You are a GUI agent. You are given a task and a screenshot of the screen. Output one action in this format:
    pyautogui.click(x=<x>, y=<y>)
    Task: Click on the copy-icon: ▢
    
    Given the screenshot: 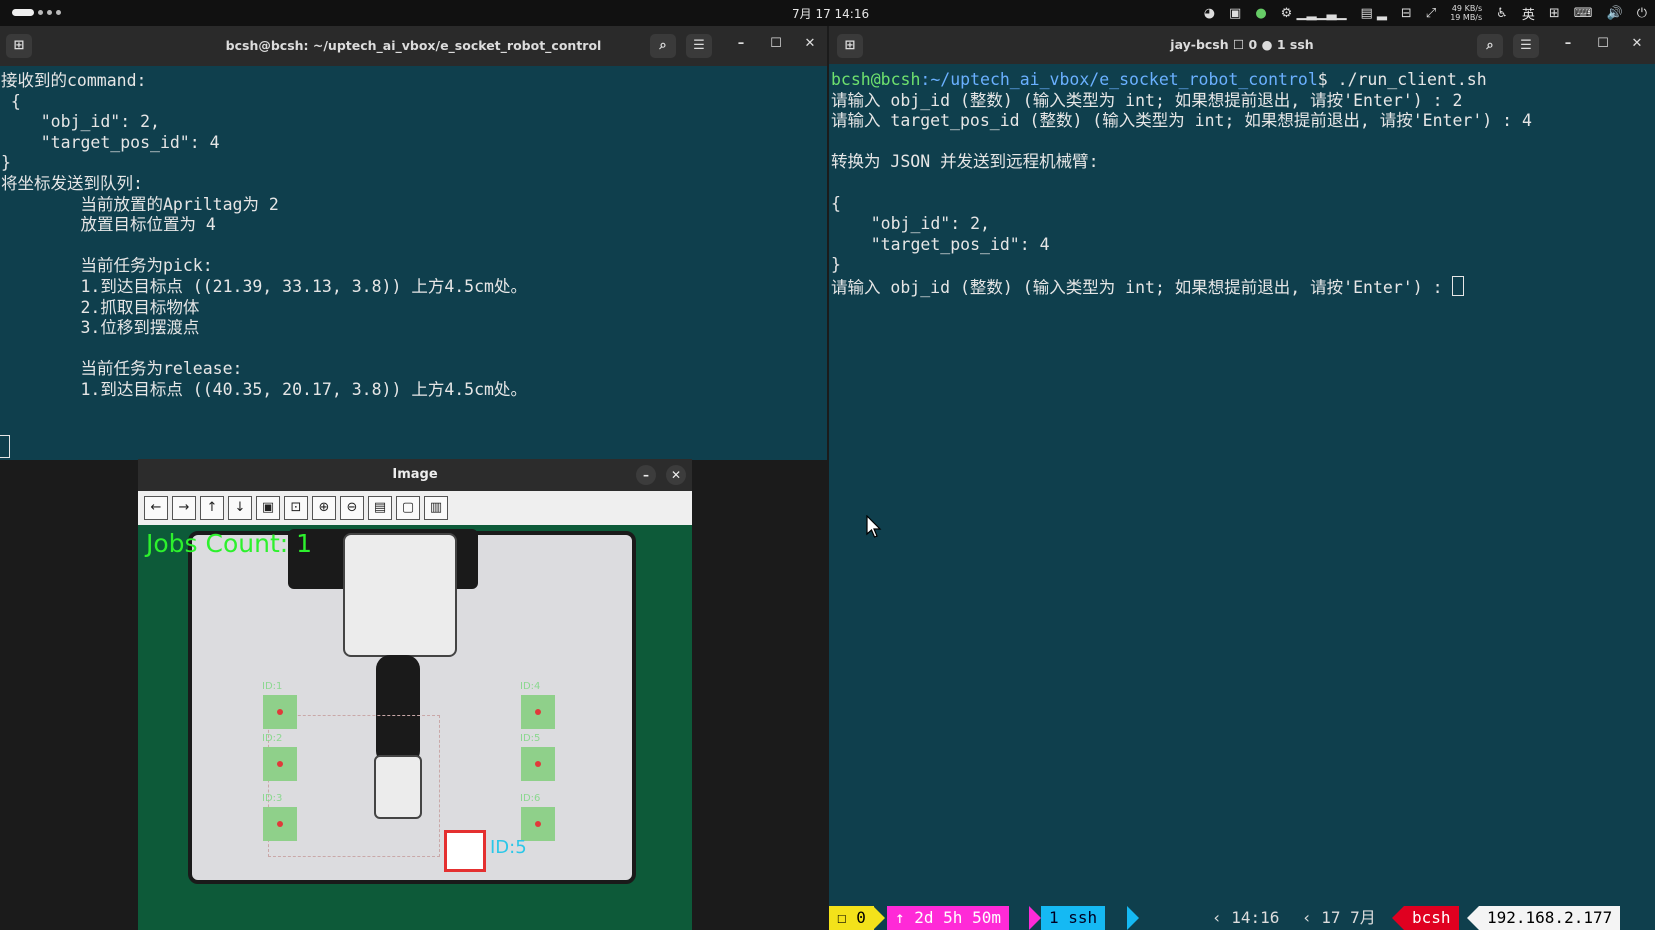 What is the action you would take?
    pyautogui.click(x=408, y=508)
    